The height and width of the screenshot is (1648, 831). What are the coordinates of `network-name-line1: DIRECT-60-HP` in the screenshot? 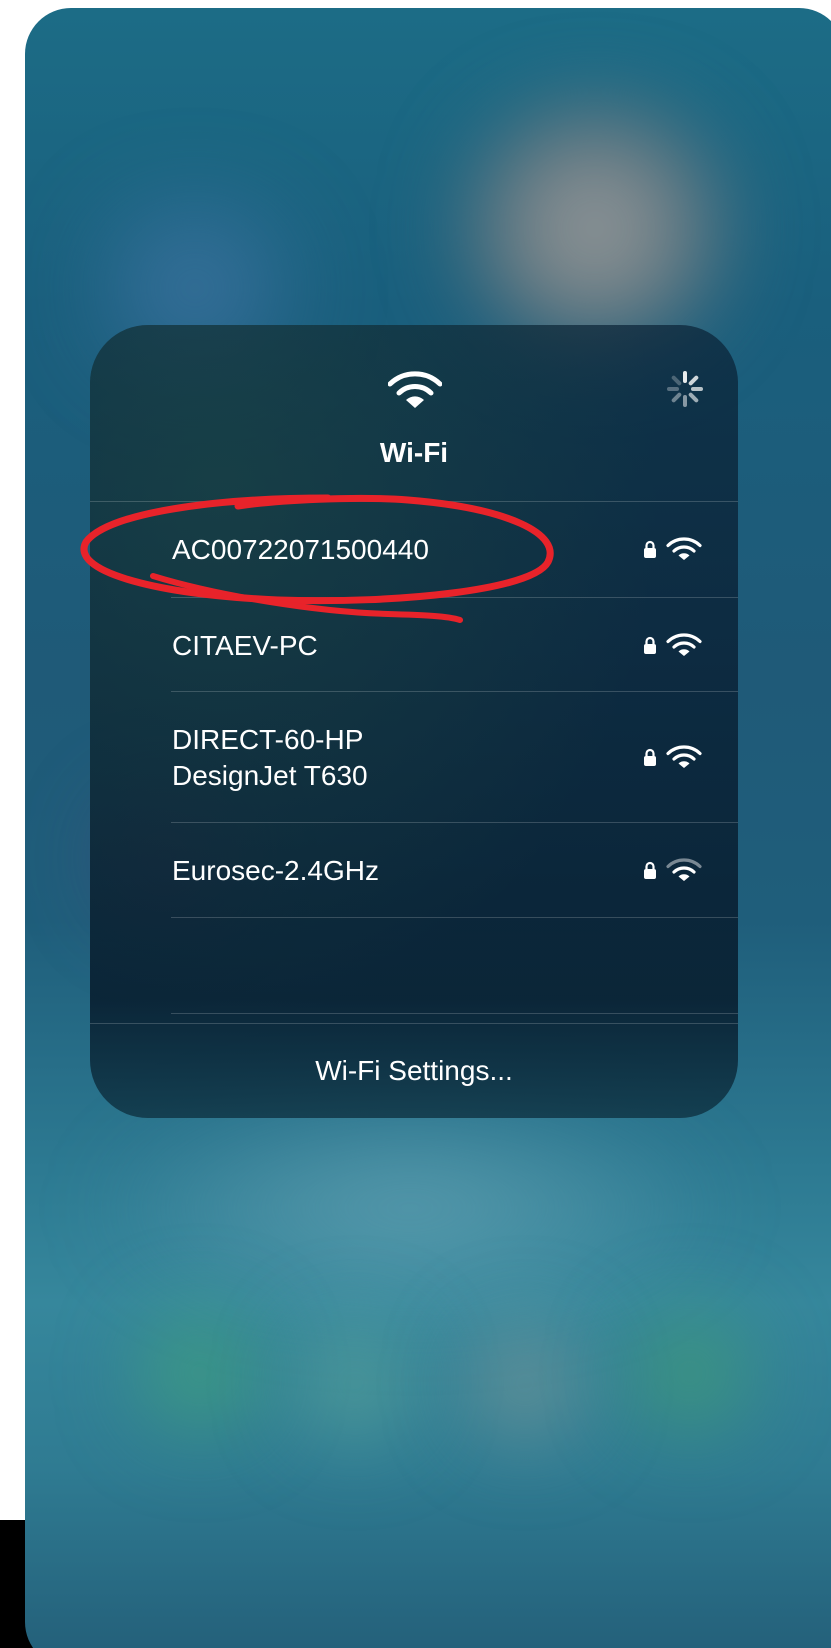 It's located at (268, 739).